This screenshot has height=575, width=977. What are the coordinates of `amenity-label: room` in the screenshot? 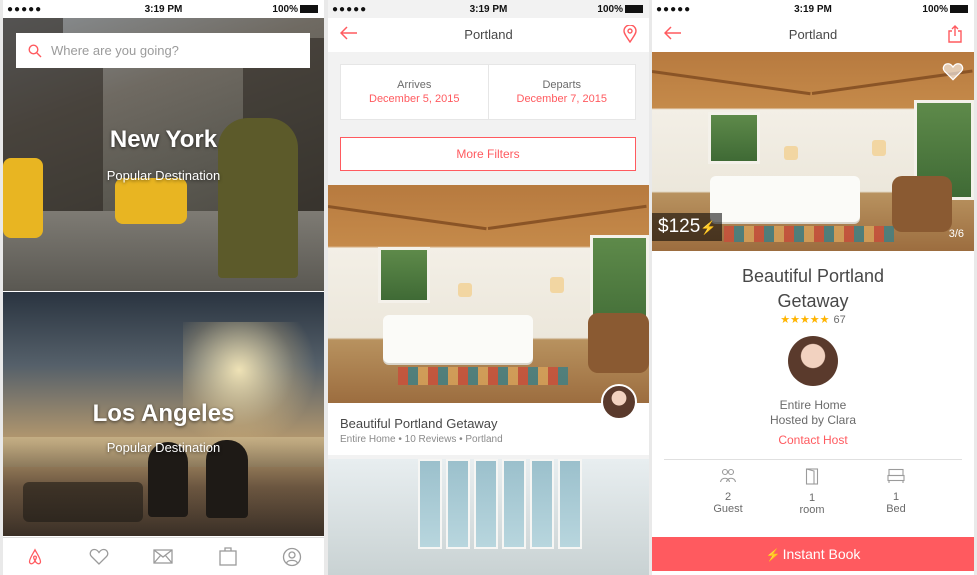 It's located at (812, 510).